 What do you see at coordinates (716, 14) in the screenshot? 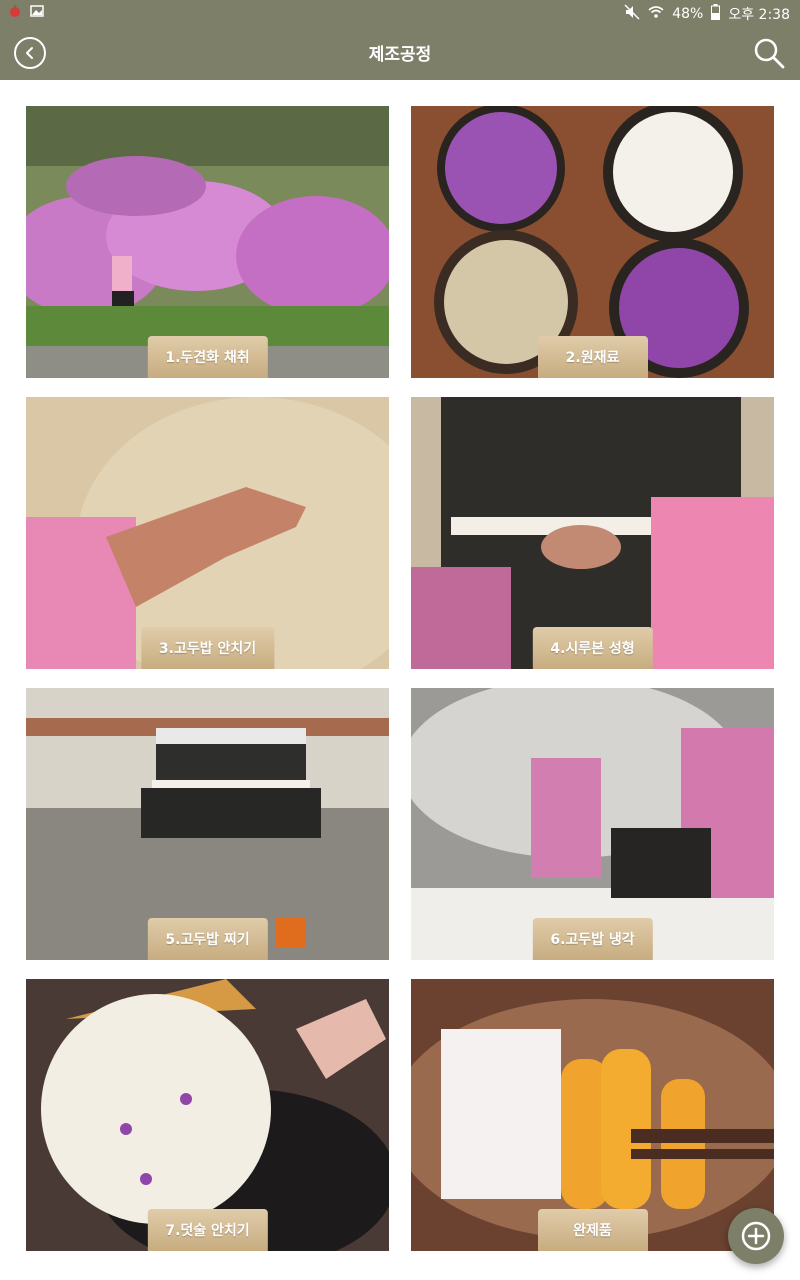
I see `battery-icon` at bounding box center [716, 14].